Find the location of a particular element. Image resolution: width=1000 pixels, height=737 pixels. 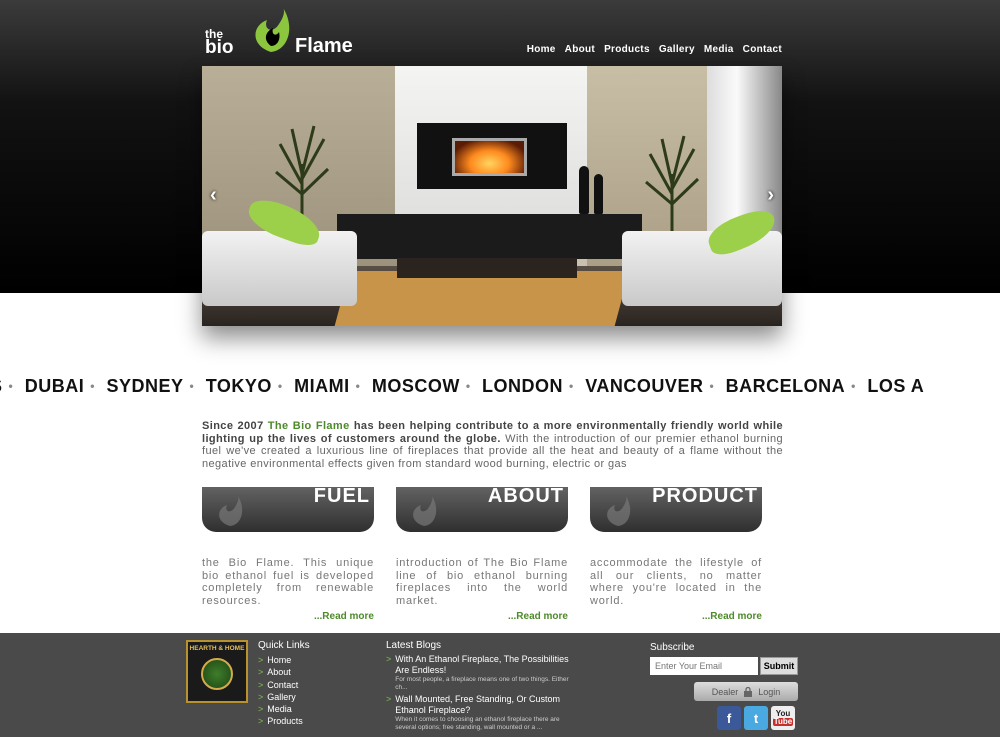

card-tab: FUEL is located at coordinates (288, 509).